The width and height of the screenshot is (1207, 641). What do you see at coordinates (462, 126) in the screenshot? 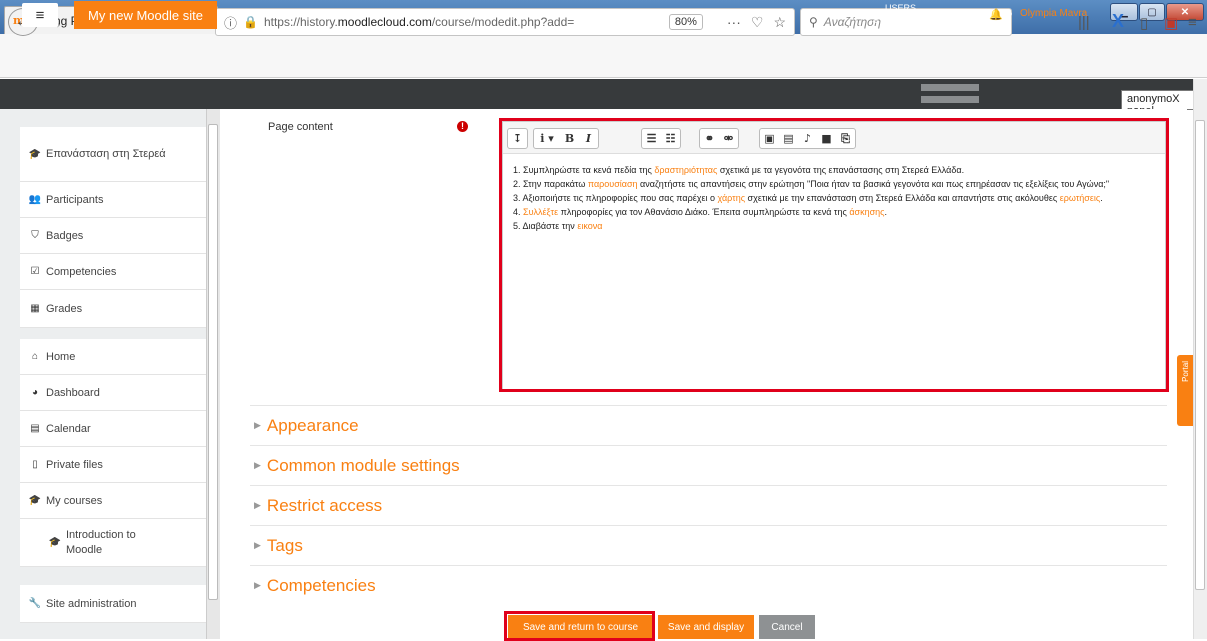
I see `required-icon: !` at bounding box center [462, 126].